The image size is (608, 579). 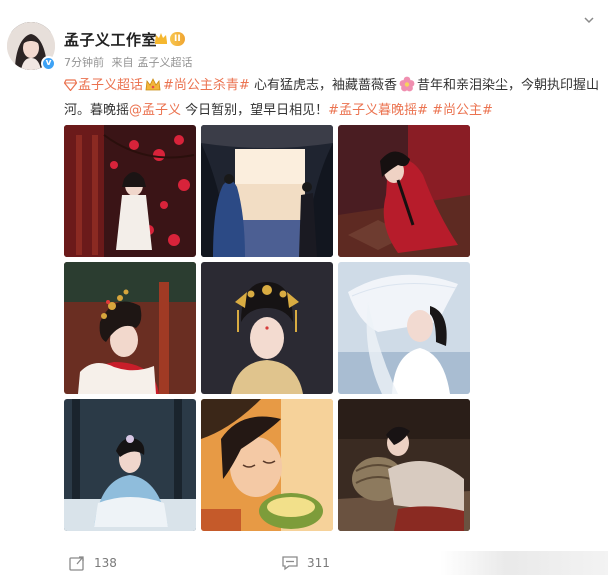 What do you see at coordinates (378, 110) in the screenshot?
I see `hashtag-link: #孟子义暮晚摇#` at bounding box center [378, 110].